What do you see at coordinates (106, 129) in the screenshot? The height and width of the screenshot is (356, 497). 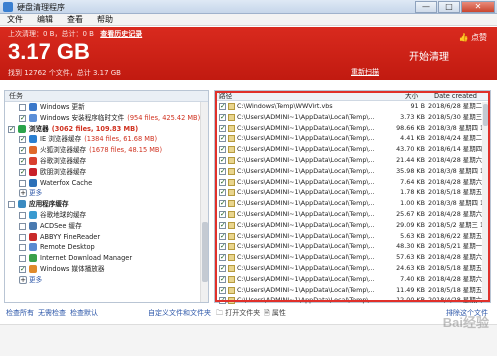 I see `task-category: 浏览器(3062 files, 109.83 MB)` at bounding box center [106, 129].